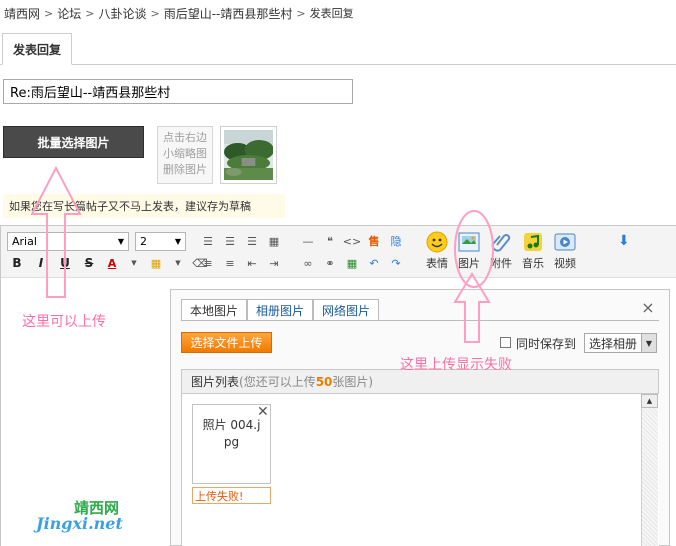  I want to click on watermark-en: Jingxi.net, so click(79, 523).